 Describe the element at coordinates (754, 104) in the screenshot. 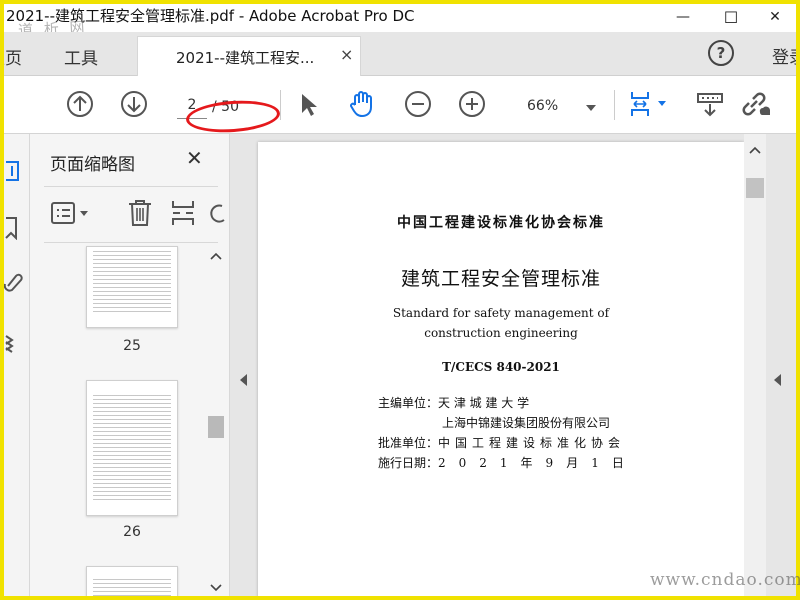

I see `share-link-icon` at that location.